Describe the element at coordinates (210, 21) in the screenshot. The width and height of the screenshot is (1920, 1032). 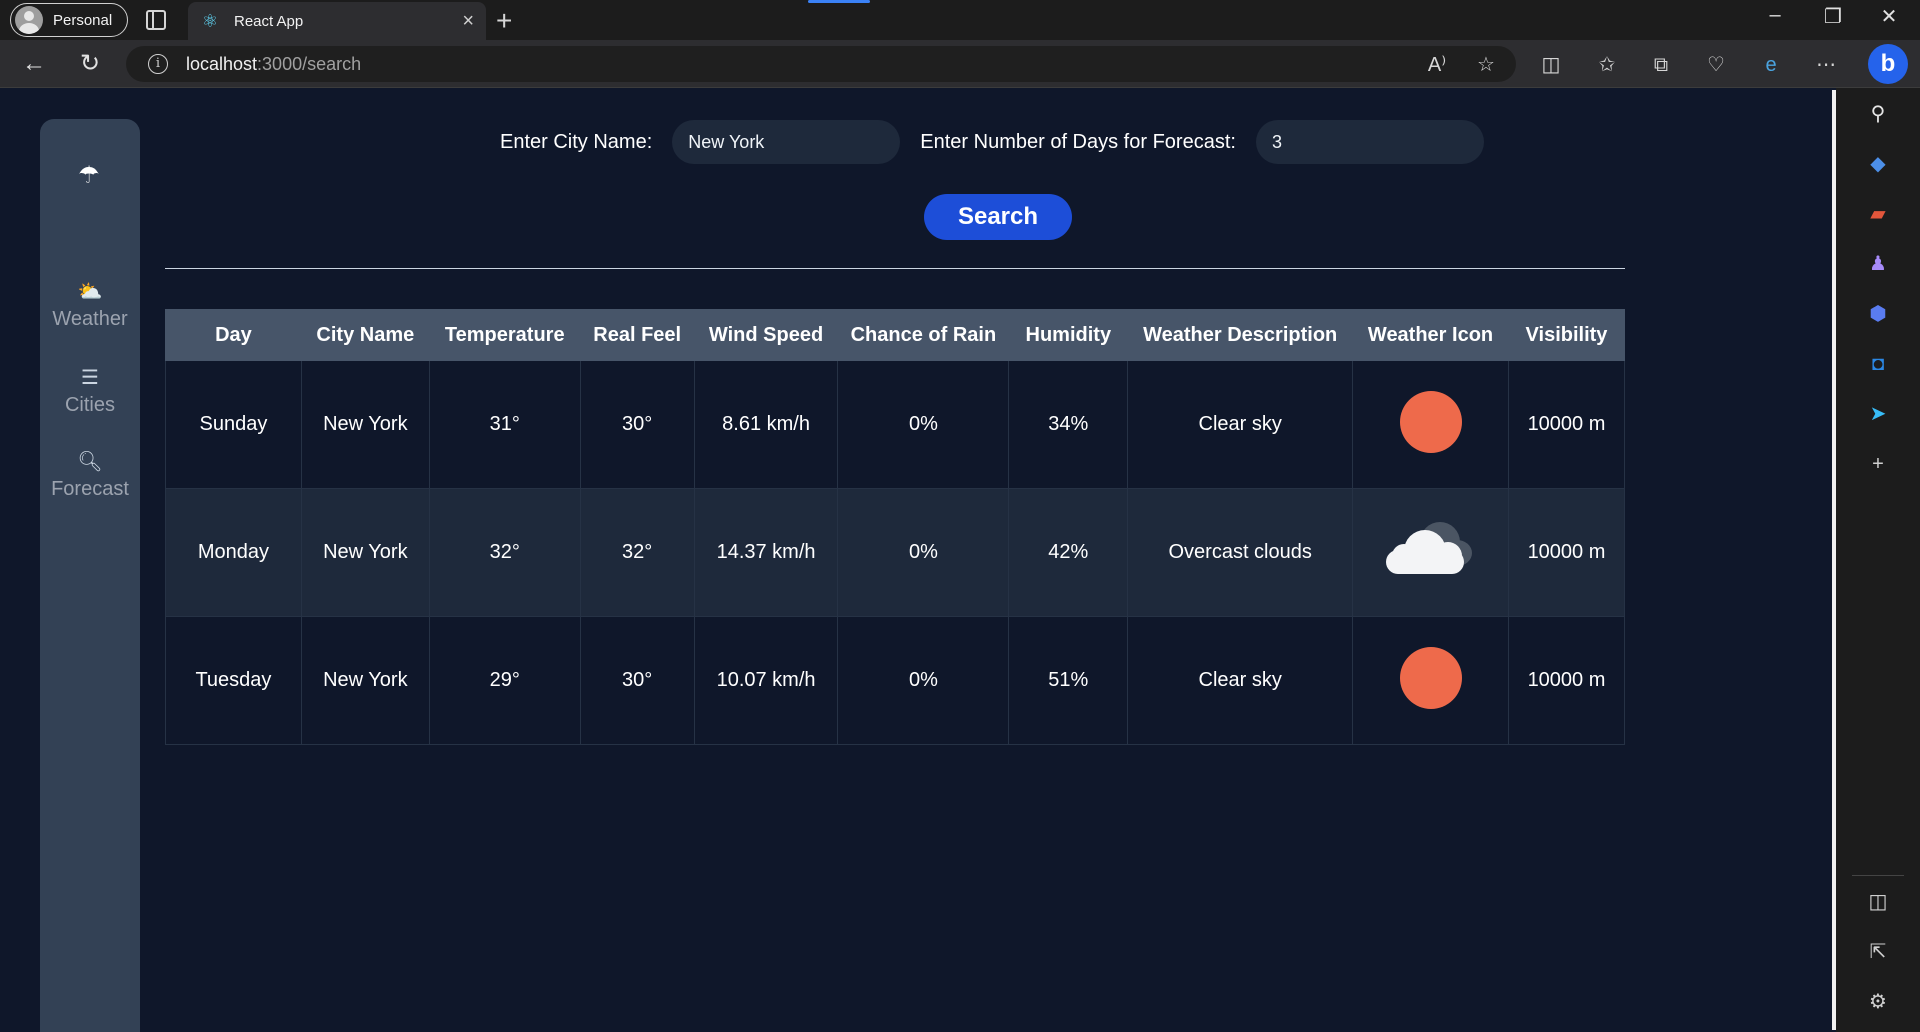
I see `react-icon: ⚛` at that location.